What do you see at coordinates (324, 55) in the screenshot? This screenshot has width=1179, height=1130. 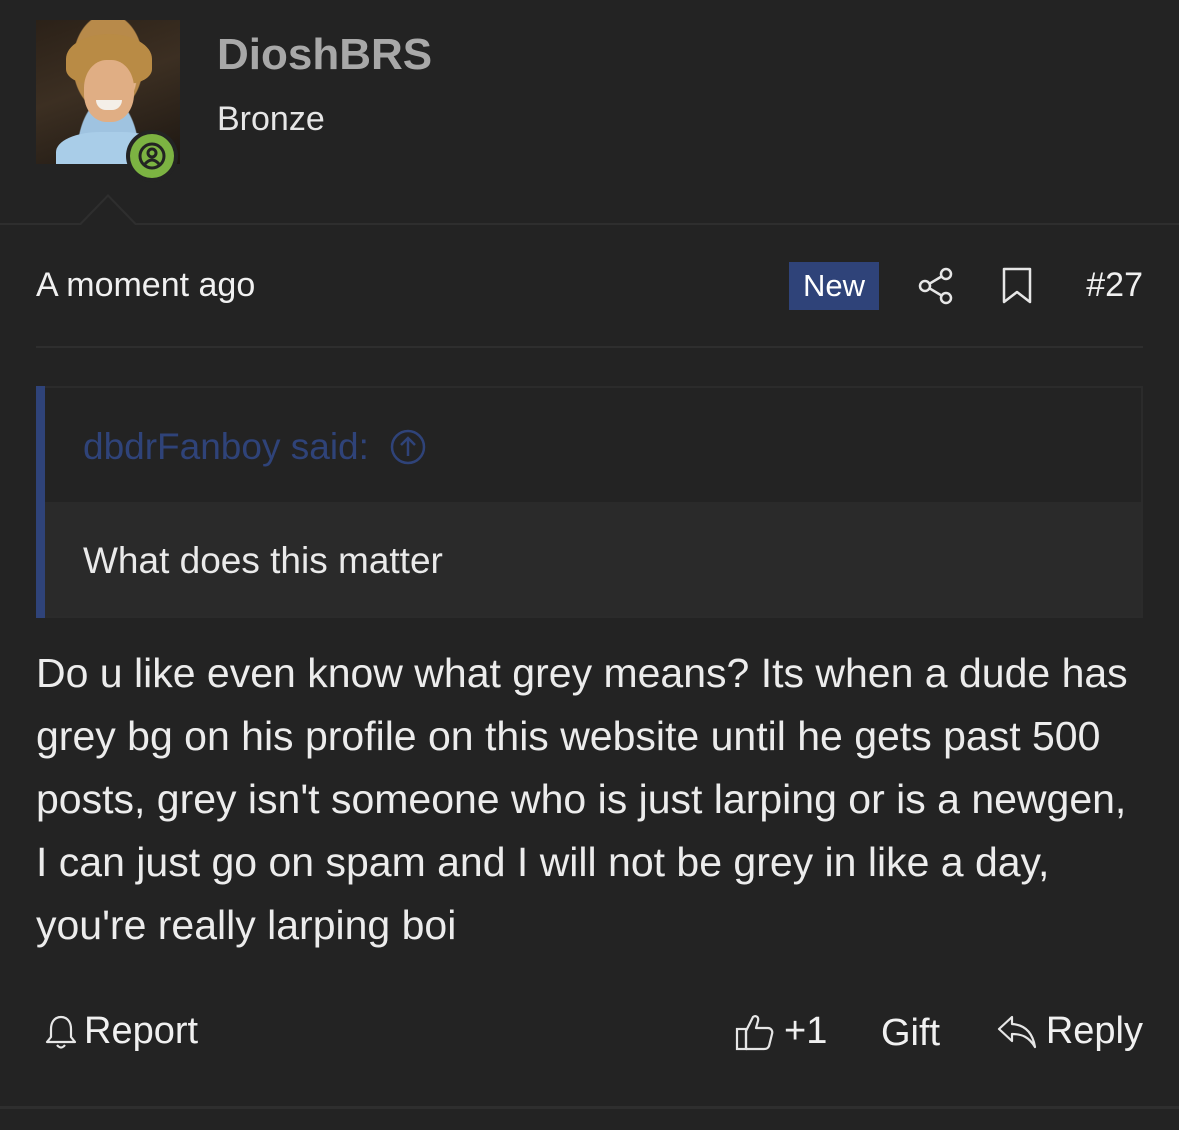 I see `username: DioshBRS` at bounding box center [324, 55].